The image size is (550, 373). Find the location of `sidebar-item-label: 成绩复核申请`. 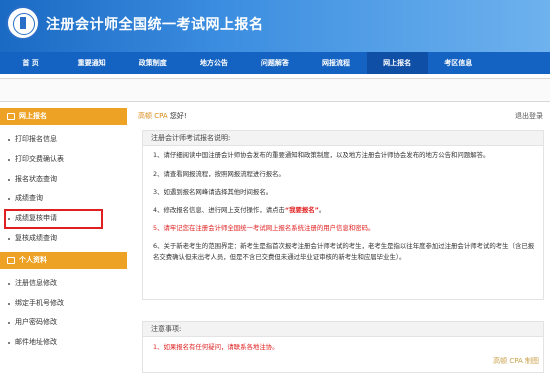

sidebar-item-label: 成绩复核申请 is located at coordinates (36, 218).